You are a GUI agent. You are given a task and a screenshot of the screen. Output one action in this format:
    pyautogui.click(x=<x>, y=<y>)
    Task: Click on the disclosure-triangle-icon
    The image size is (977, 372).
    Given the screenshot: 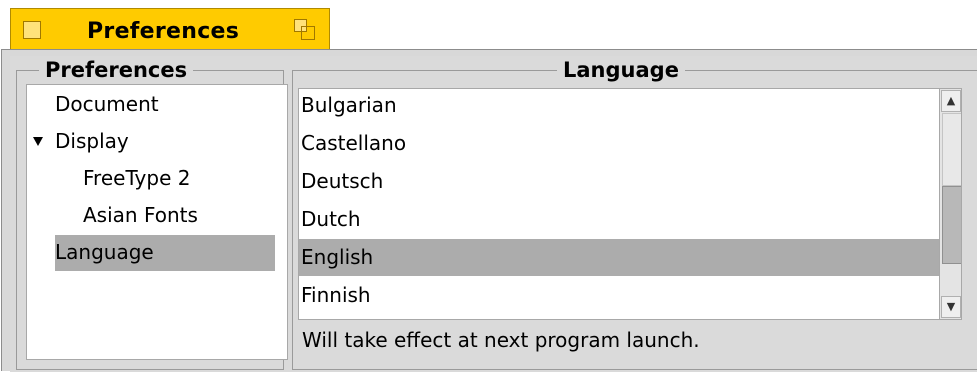 What is the action you would take?
    pyautogui.click(x=38, y=141)
    